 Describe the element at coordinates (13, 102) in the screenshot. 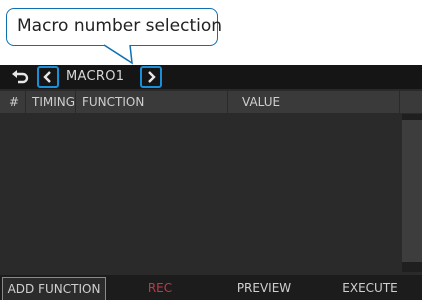

I see `column-header-number: #` at that location.